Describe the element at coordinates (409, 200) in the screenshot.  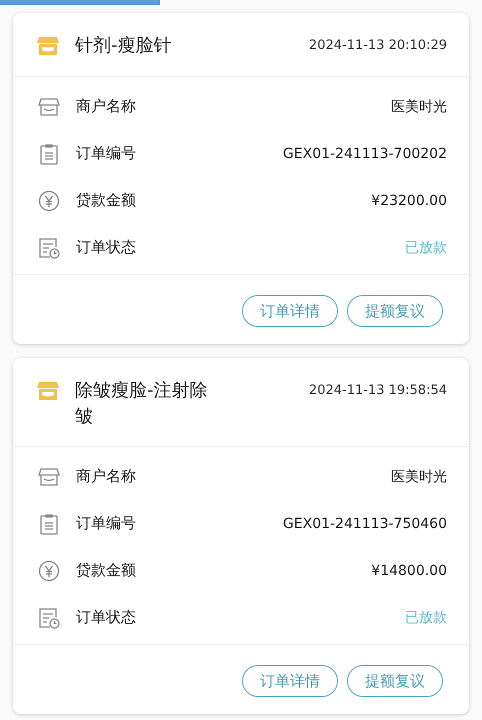
I see `field-value: ¥23200.00` at that location.